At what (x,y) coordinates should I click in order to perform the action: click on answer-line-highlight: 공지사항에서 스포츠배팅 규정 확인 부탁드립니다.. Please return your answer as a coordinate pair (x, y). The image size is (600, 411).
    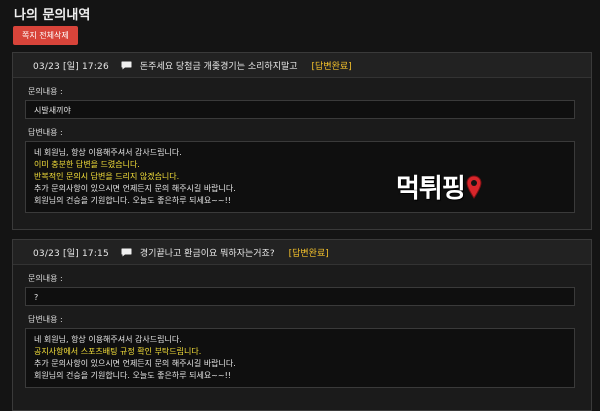
    Looking at the image, I should click on (118, 351).